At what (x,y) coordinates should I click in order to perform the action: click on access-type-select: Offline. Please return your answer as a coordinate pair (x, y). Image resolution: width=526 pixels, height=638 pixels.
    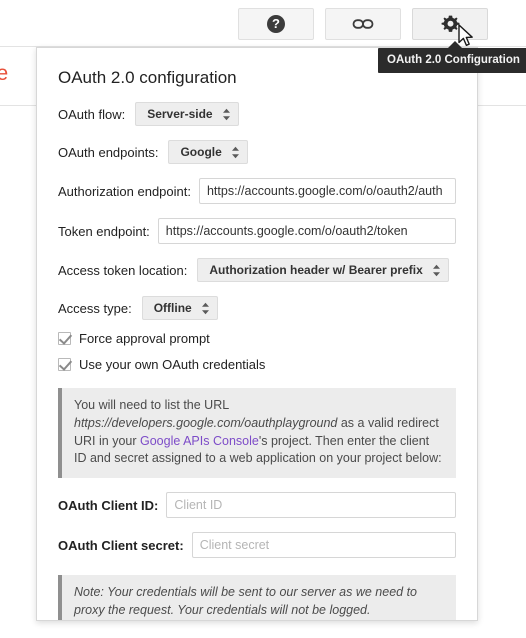
    Looking at the image, I should click on (179, 308).